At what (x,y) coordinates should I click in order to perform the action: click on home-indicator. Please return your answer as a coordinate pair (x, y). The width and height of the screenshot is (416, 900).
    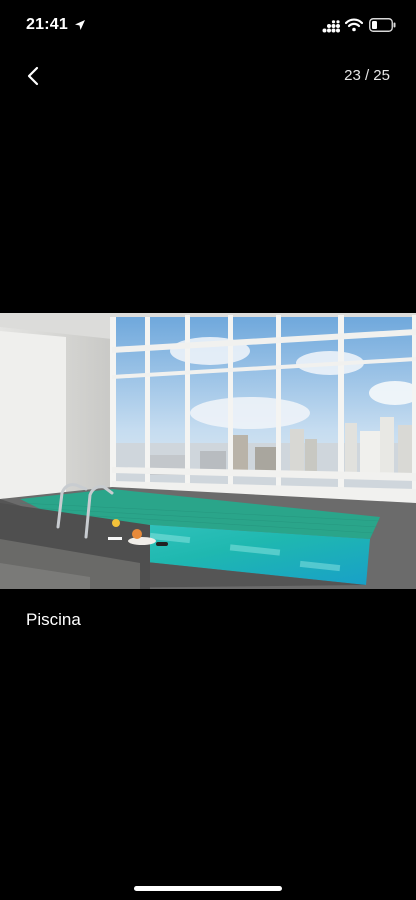
    Looking at the image, I should click on (208, 888).